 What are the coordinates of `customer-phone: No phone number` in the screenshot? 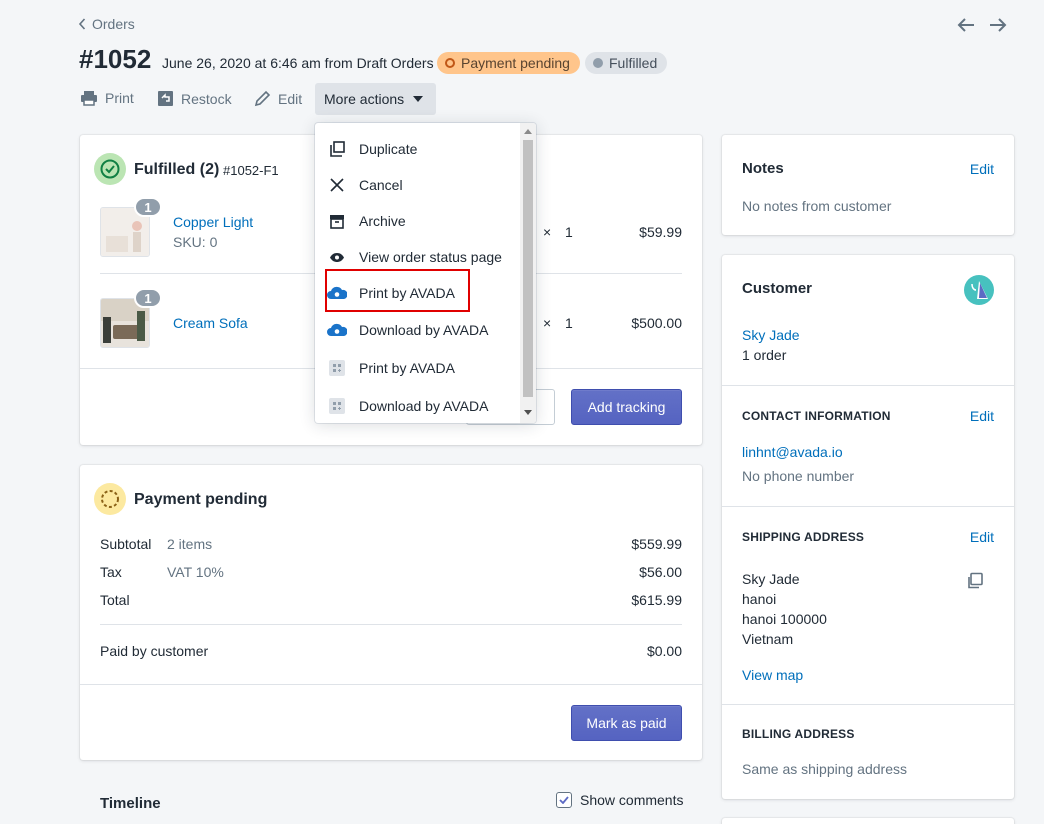 It's located at (798, 476).